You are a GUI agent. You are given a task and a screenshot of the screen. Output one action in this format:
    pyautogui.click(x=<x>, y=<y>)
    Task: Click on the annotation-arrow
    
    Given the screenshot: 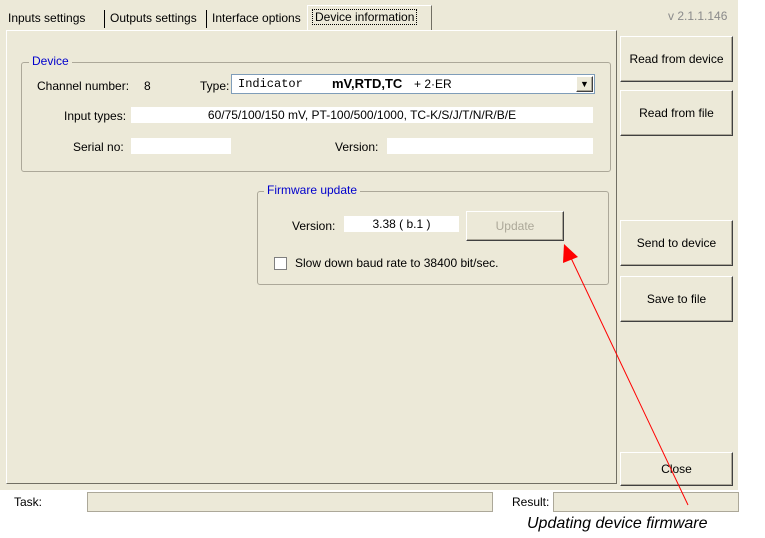 What is the action you would take?
    pyautogui.click(x=626, y=375)
    